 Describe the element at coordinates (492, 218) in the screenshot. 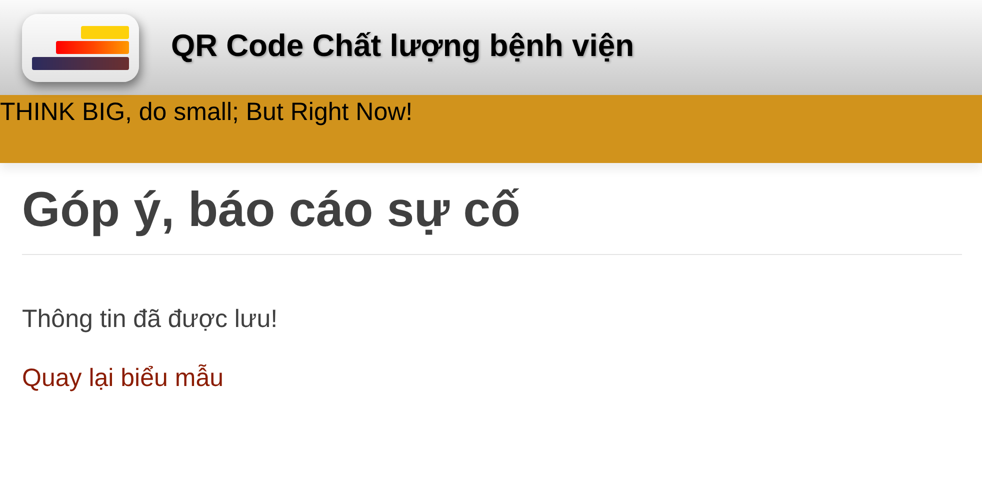

I see `page-heading: Góp ý, báo cáo sự cố` at that location.